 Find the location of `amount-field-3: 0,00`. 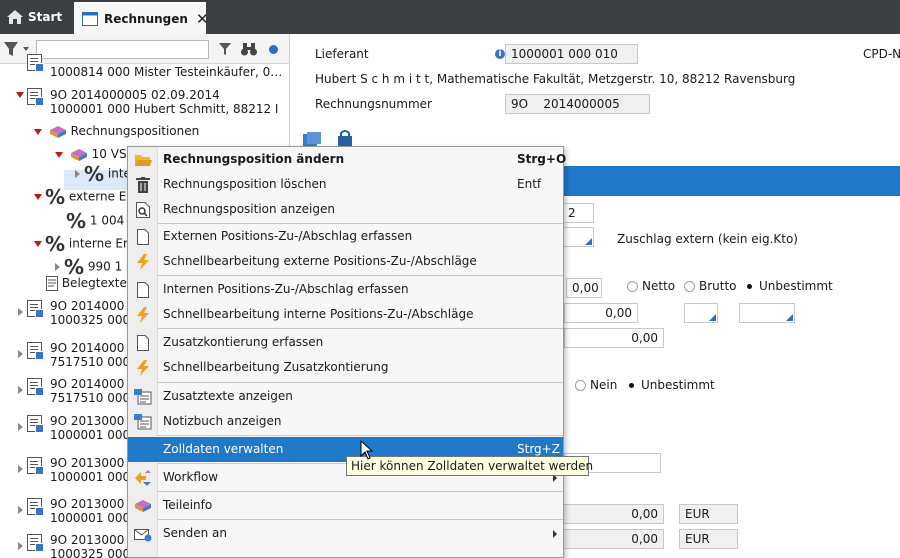

amount-field-3: 0,00 is located at coordinates (614, 338).